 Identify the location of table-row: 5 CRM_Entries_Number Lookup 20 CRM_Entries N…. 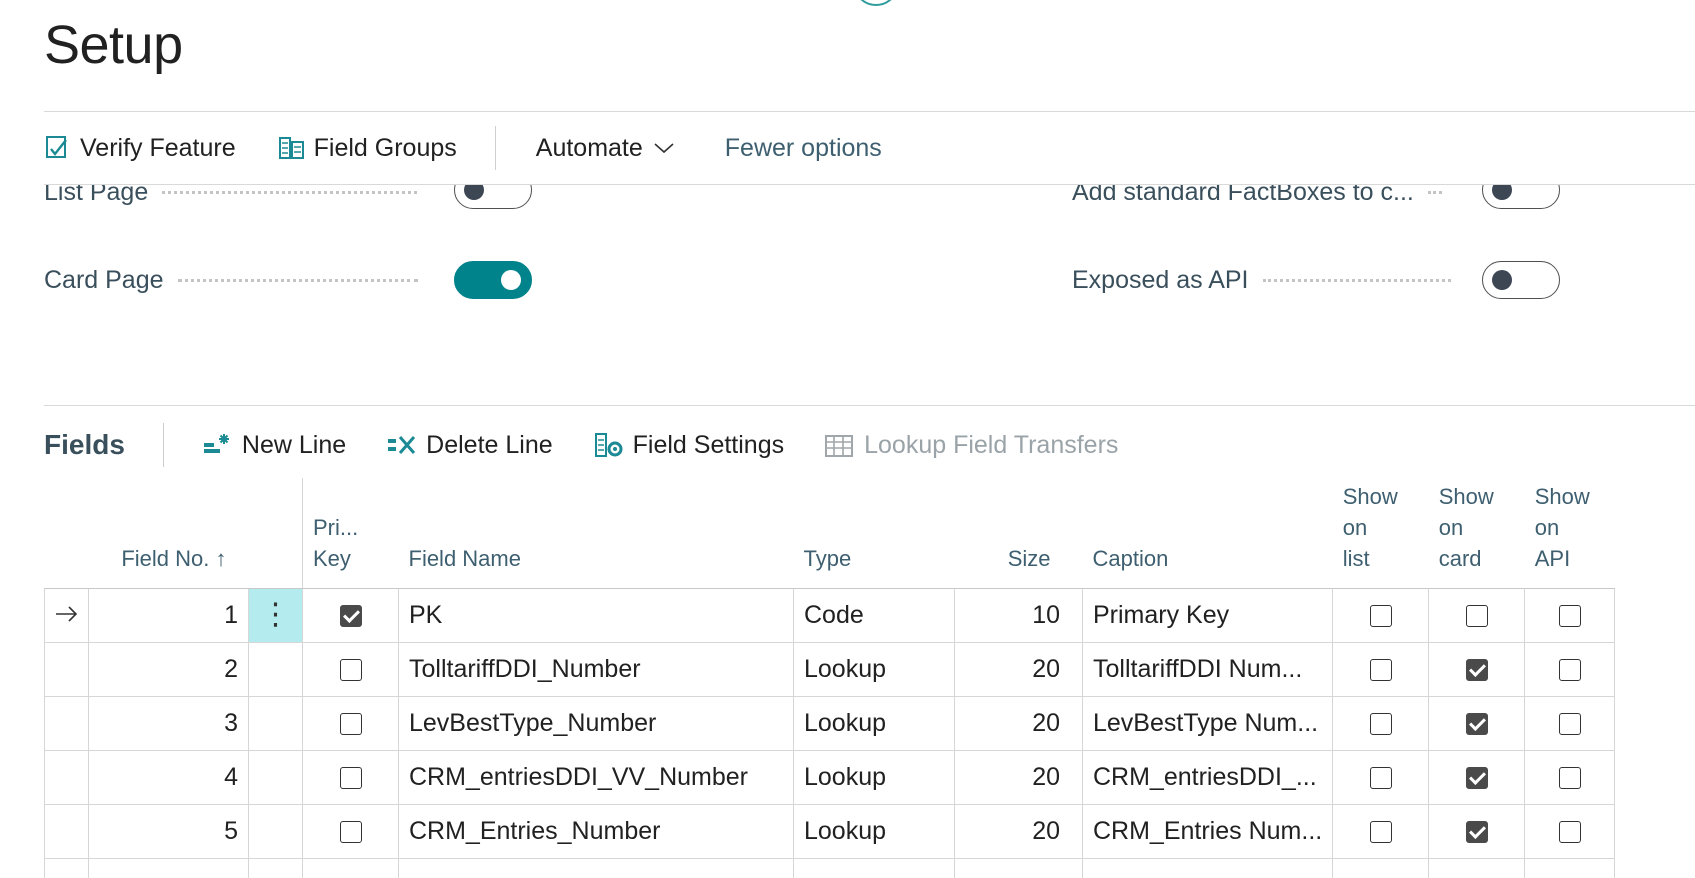
(830, 831).